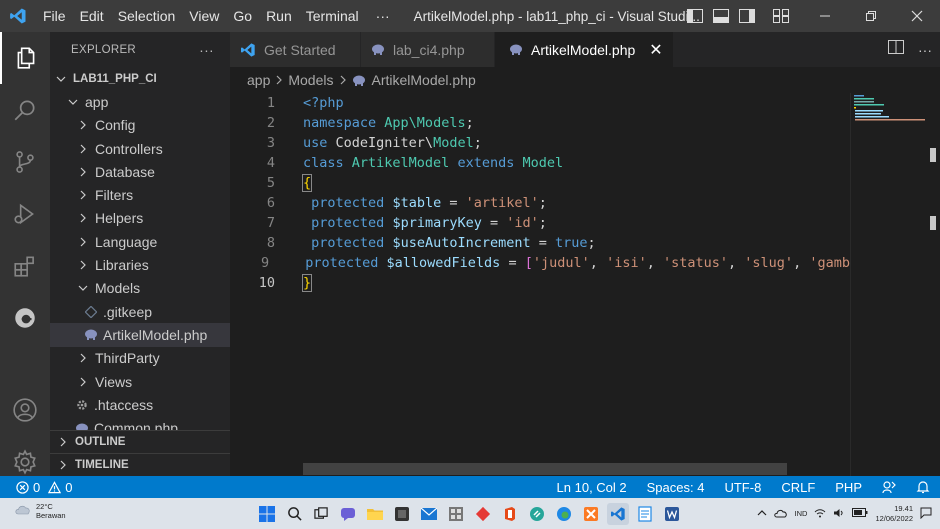 This screenshot has width=940, height=529. Describe the element at coordinates (140, 78) in the screenshot. I see `workspace-root: LAB11_PHP_CI` at that location.